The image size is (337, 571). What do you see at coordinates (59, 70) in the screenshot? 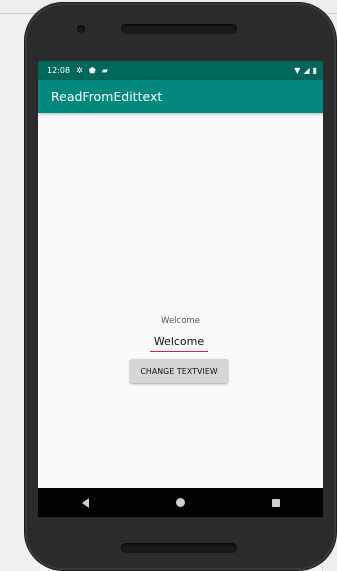
I see `status-time: 12:08` at bounding box center [59, 70].